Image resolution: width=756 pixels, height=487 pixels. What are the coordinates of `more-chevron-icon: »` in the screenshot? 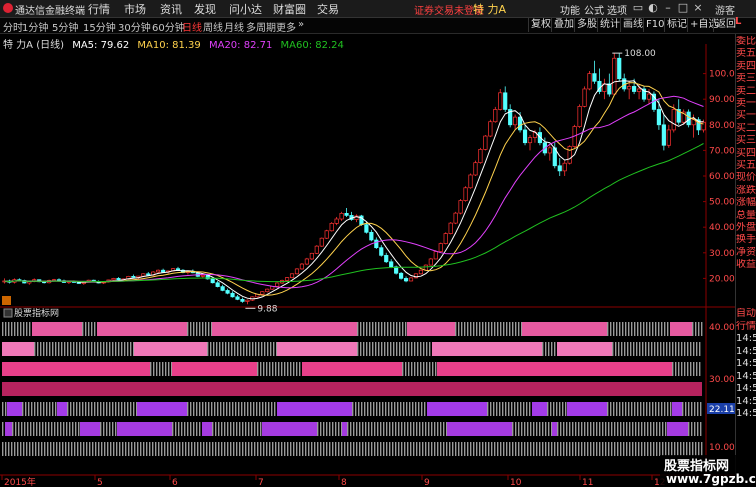 It's located at (301, 24).